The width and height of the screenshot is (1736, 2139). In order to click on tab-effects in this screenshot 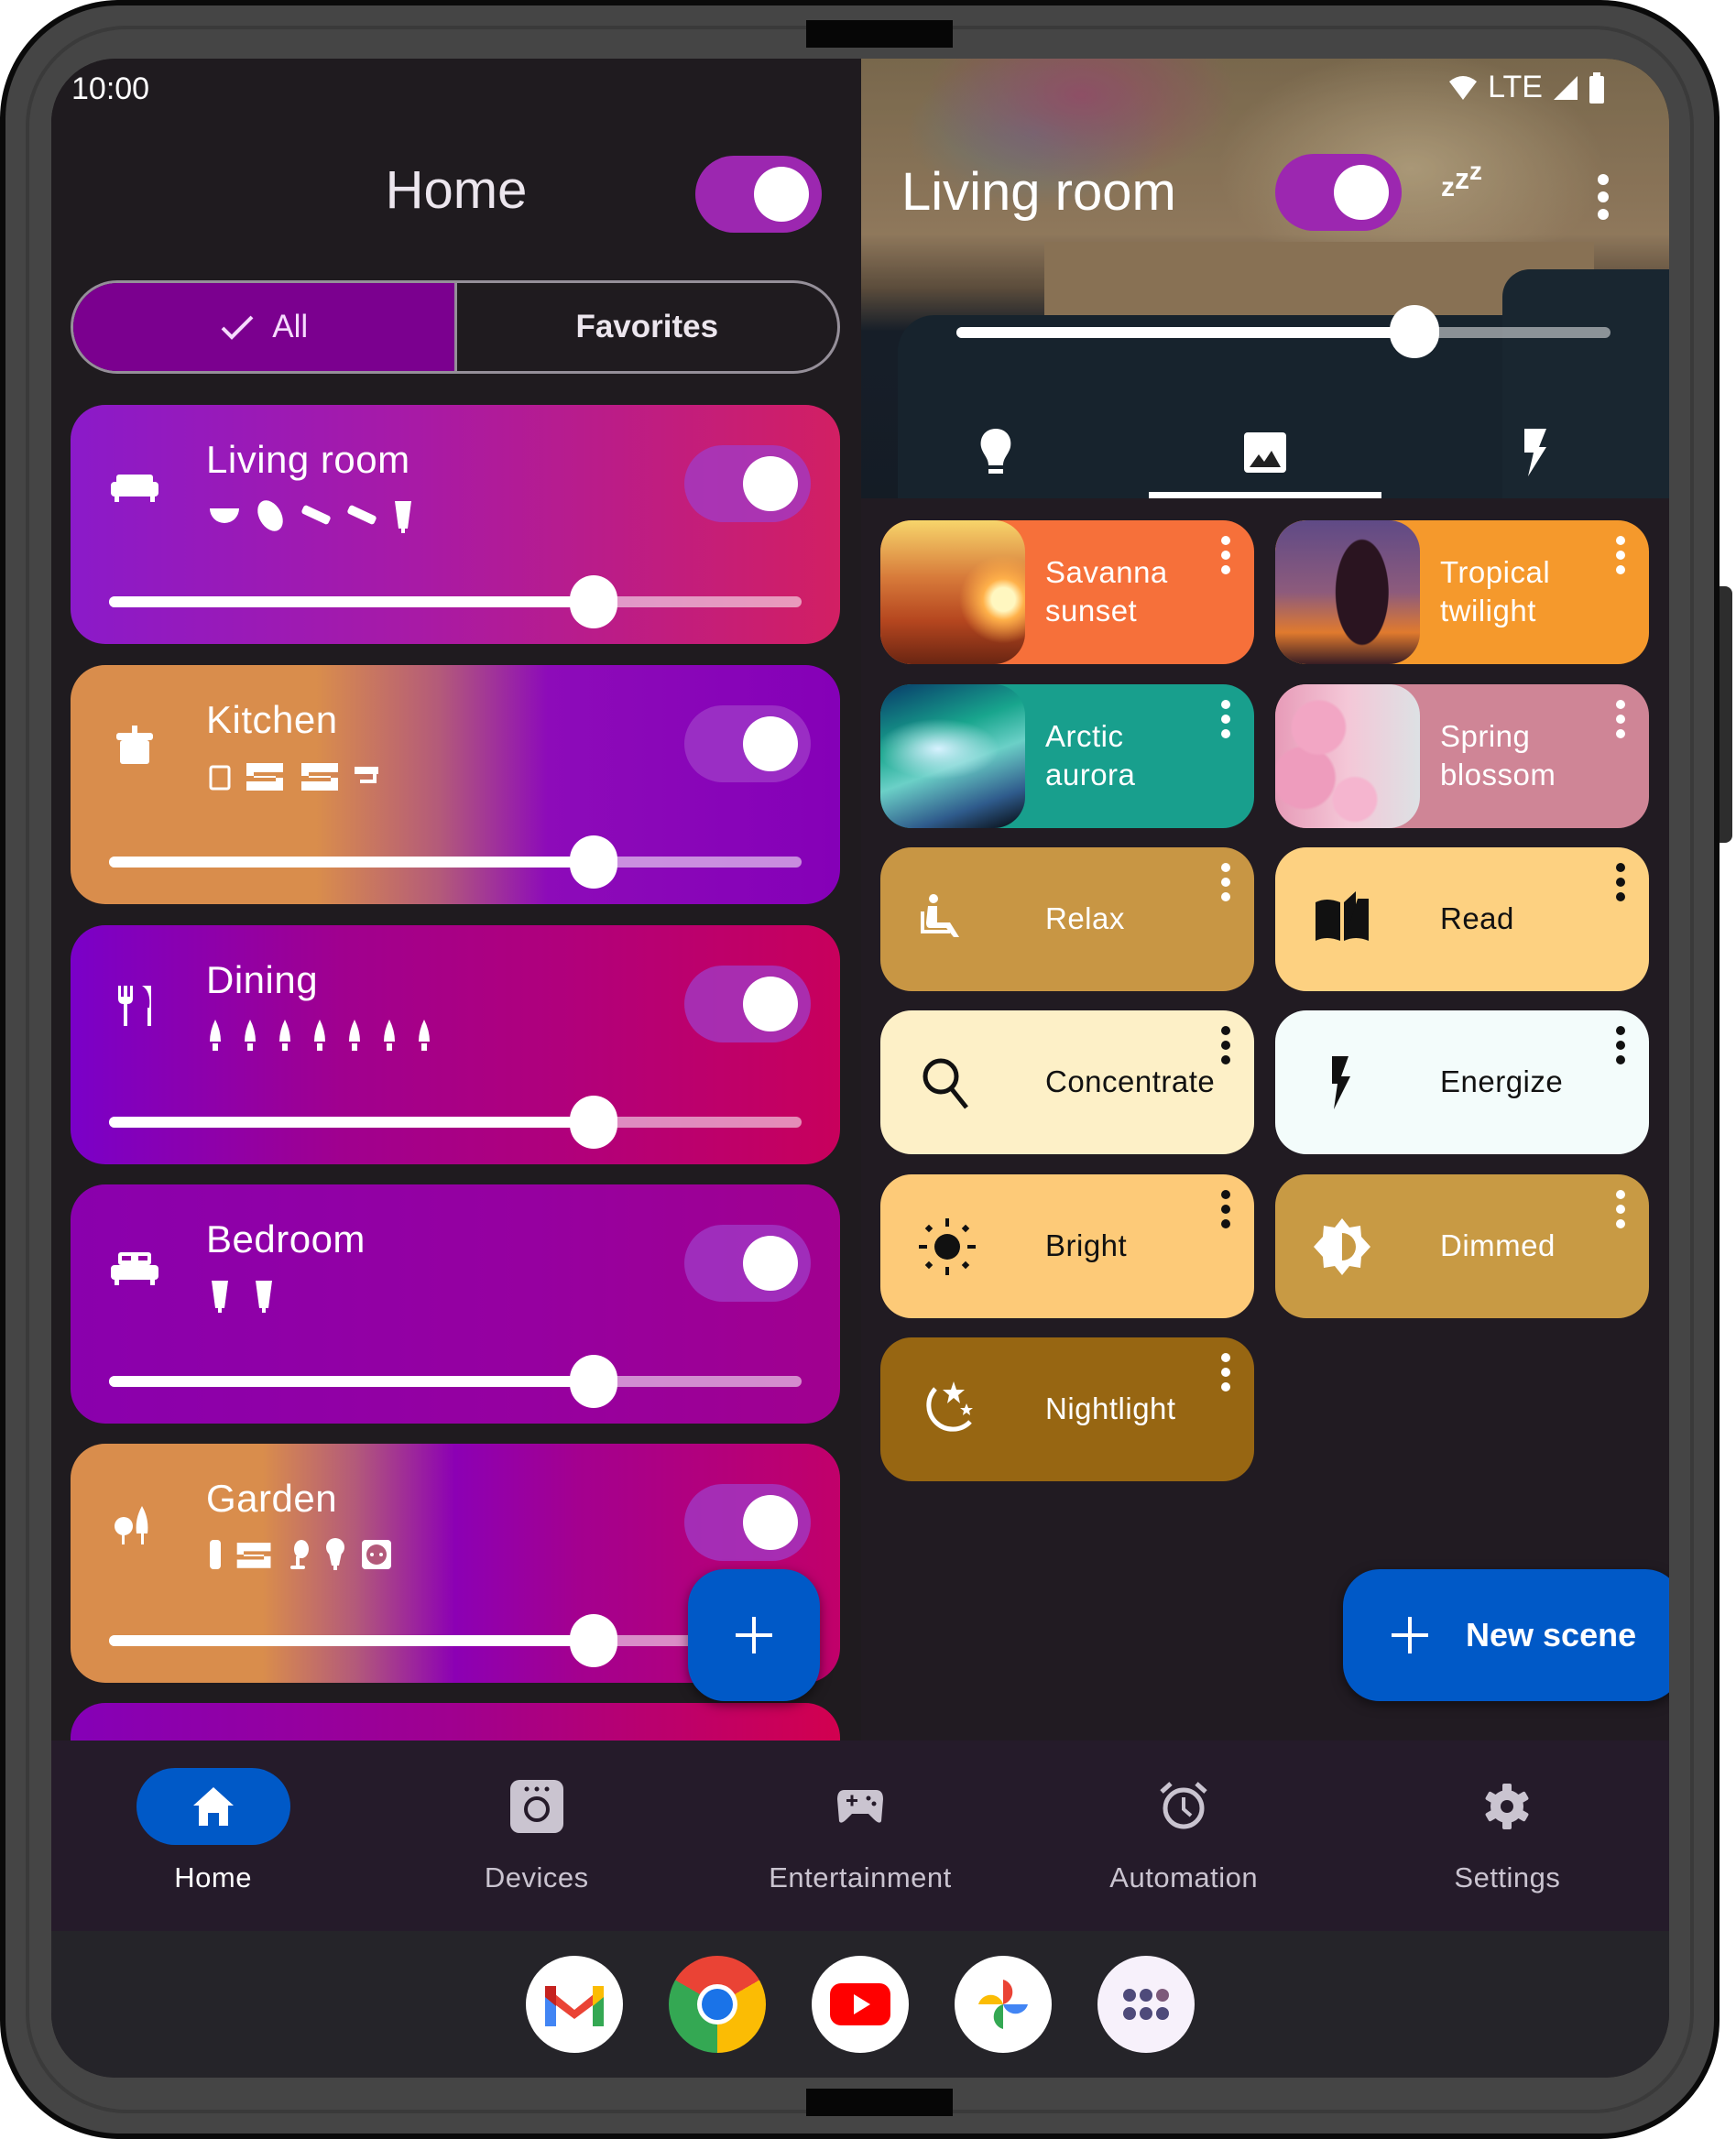, I will do `click(1534, 452)`.